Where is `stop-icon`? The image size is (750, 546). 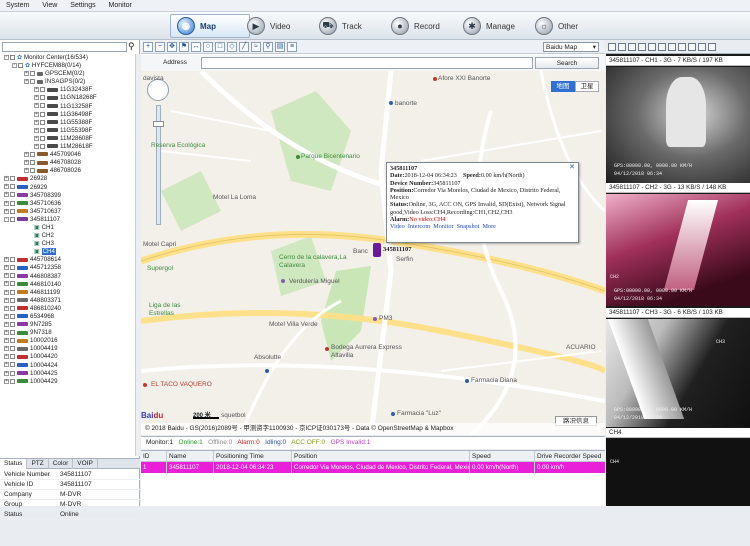
stop-icon is located at coordinates (692, 47).